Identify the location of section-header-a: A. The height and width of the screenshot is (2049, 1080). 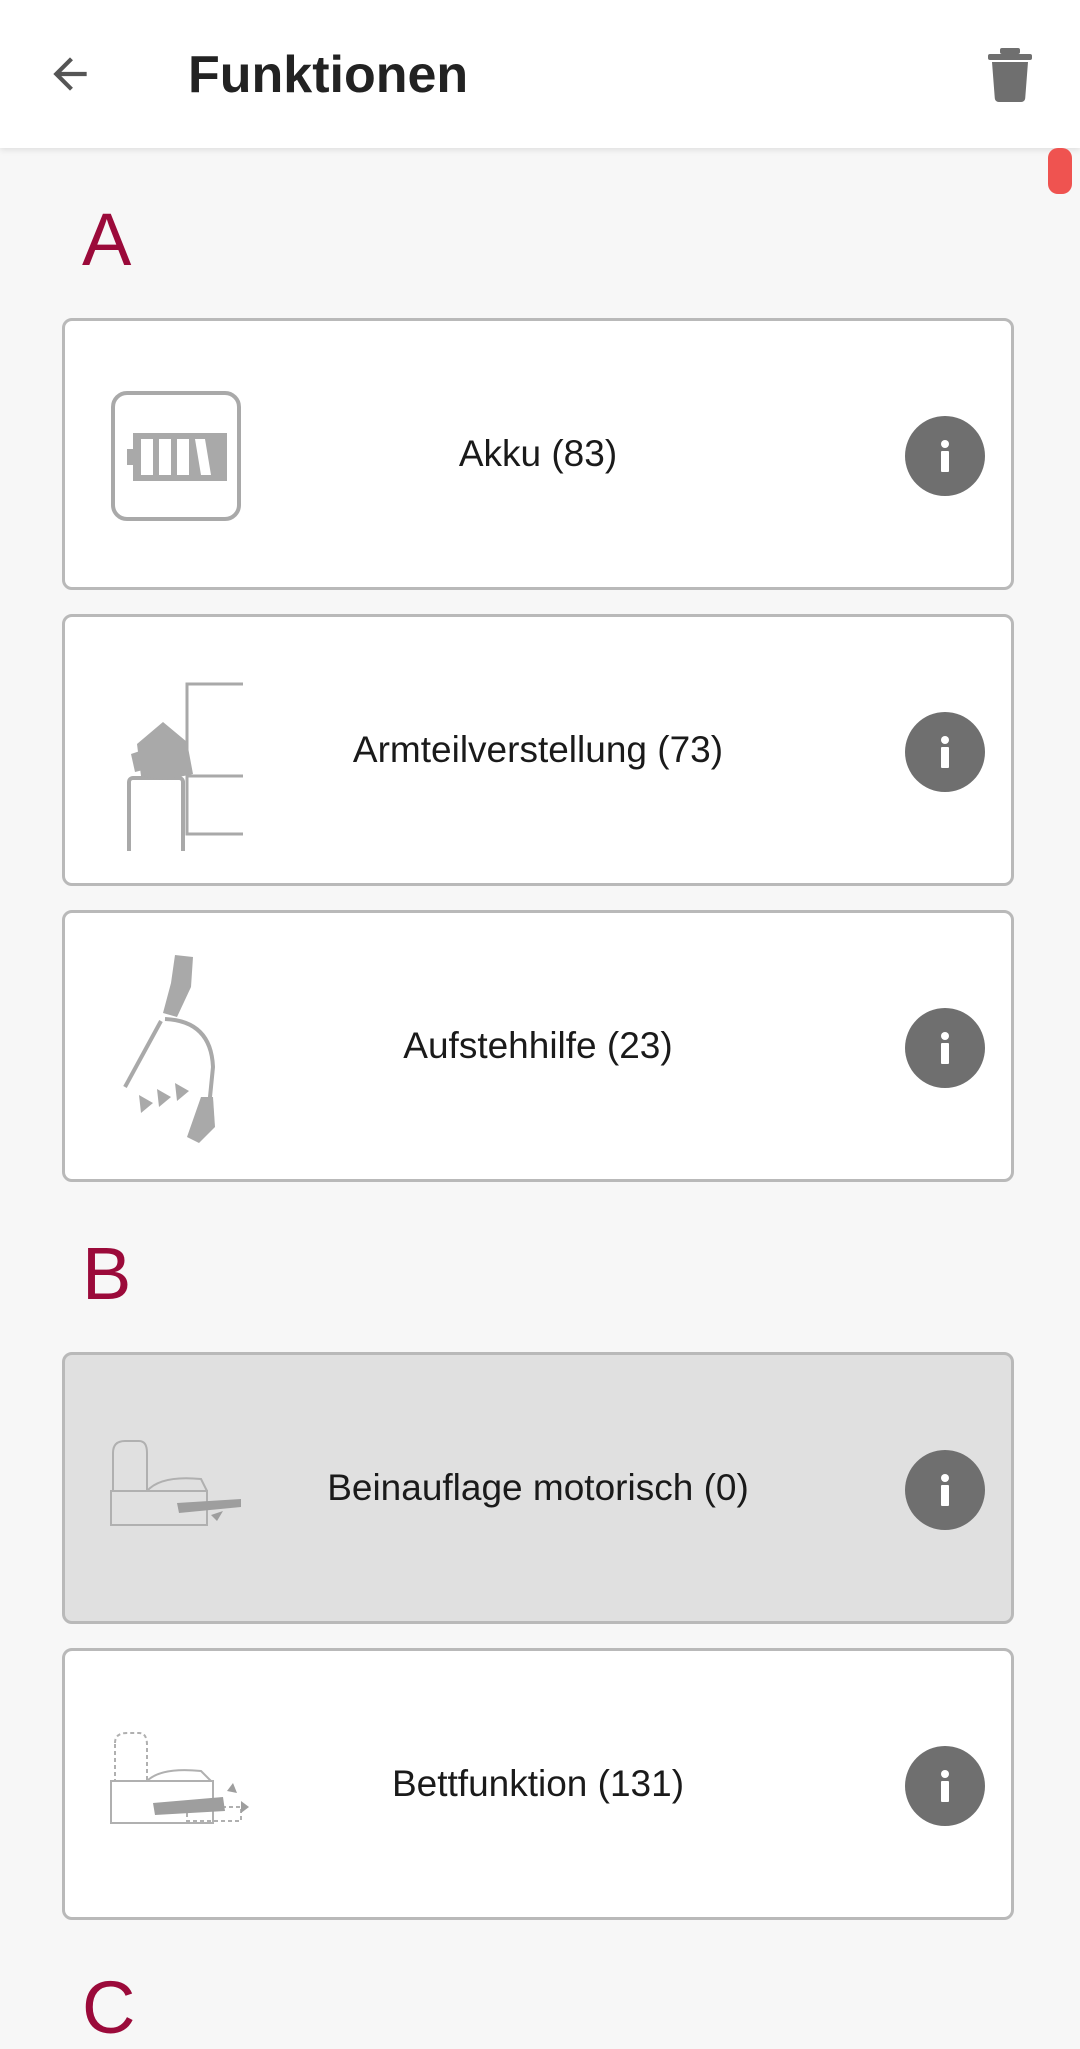
(107, 239).